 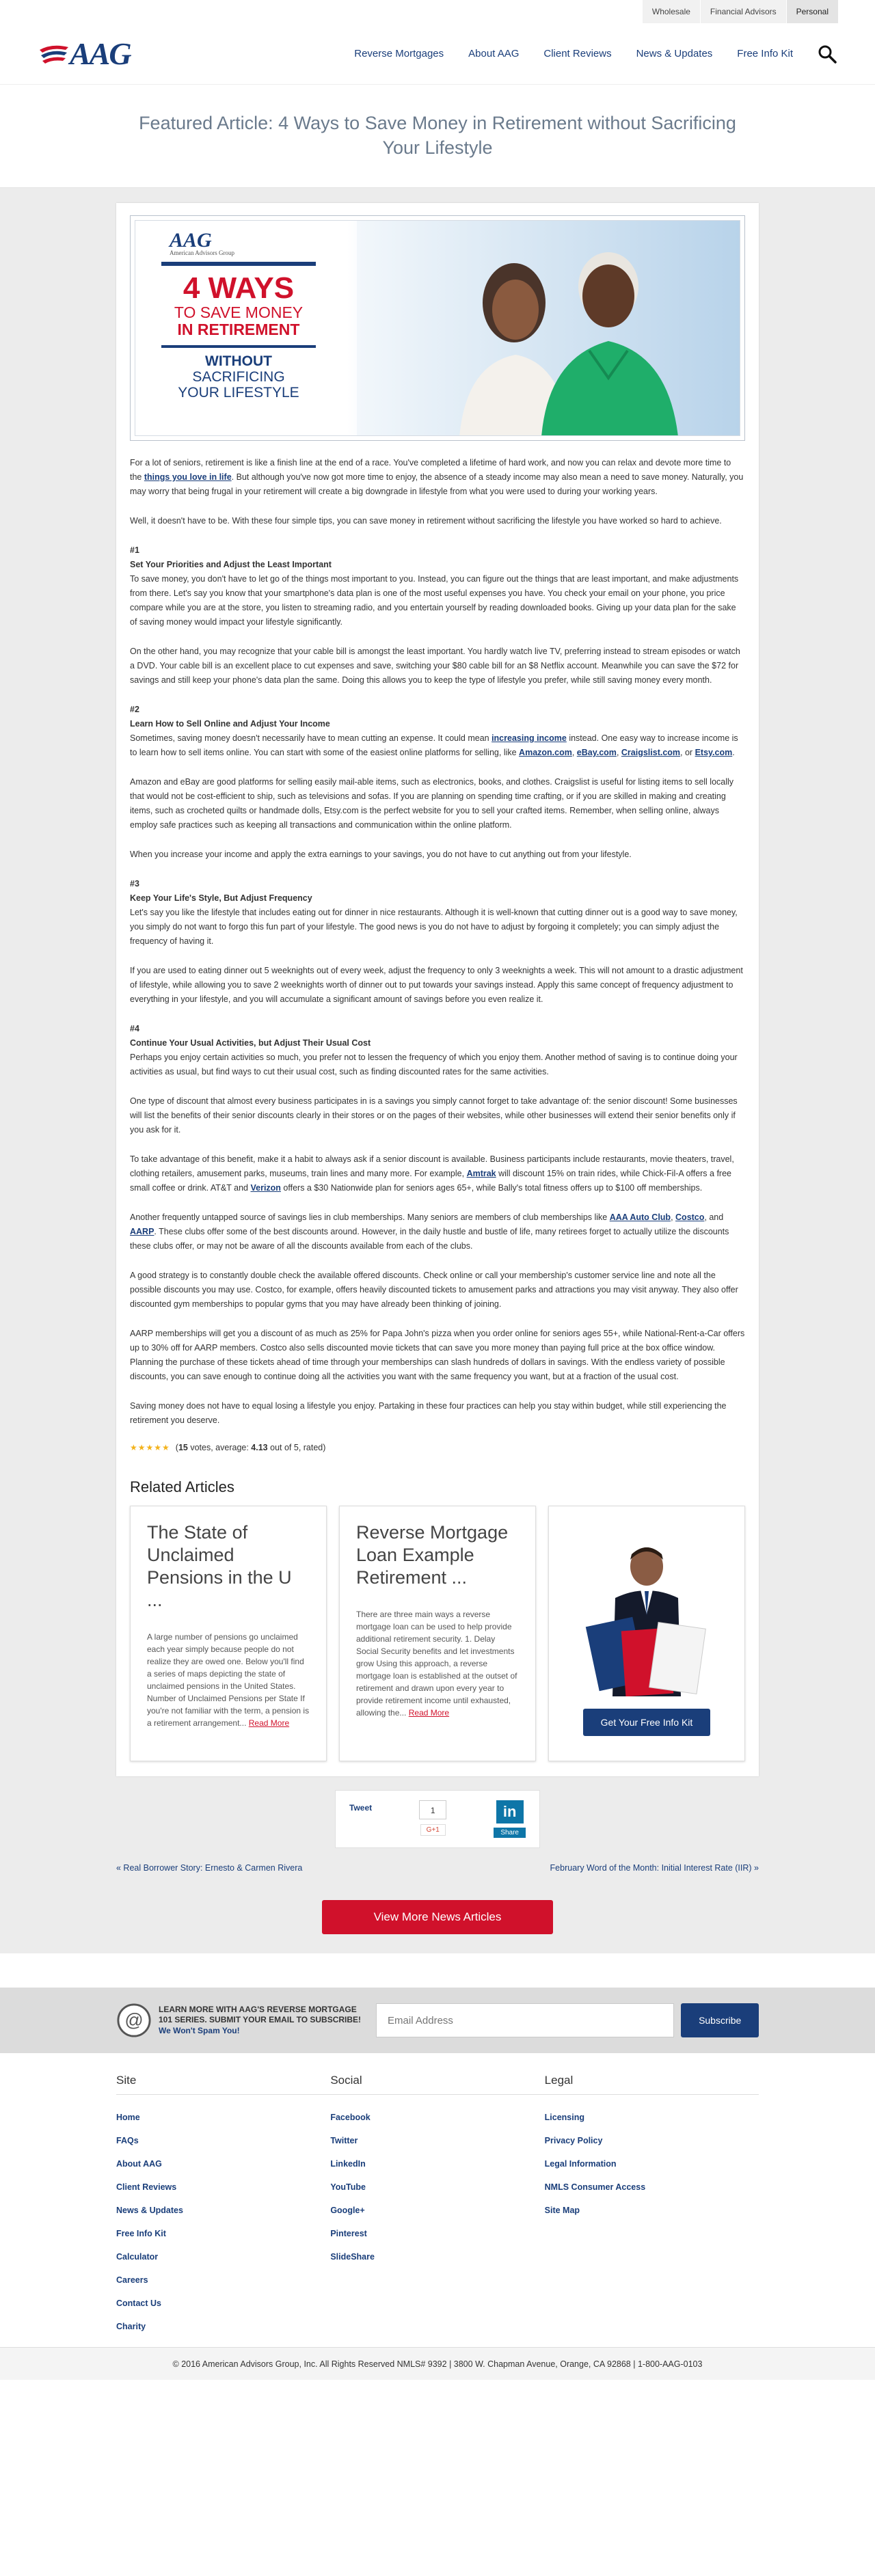 I want to click on footer-link-pinterest: Pinterest, so click(x=348, y=2234).